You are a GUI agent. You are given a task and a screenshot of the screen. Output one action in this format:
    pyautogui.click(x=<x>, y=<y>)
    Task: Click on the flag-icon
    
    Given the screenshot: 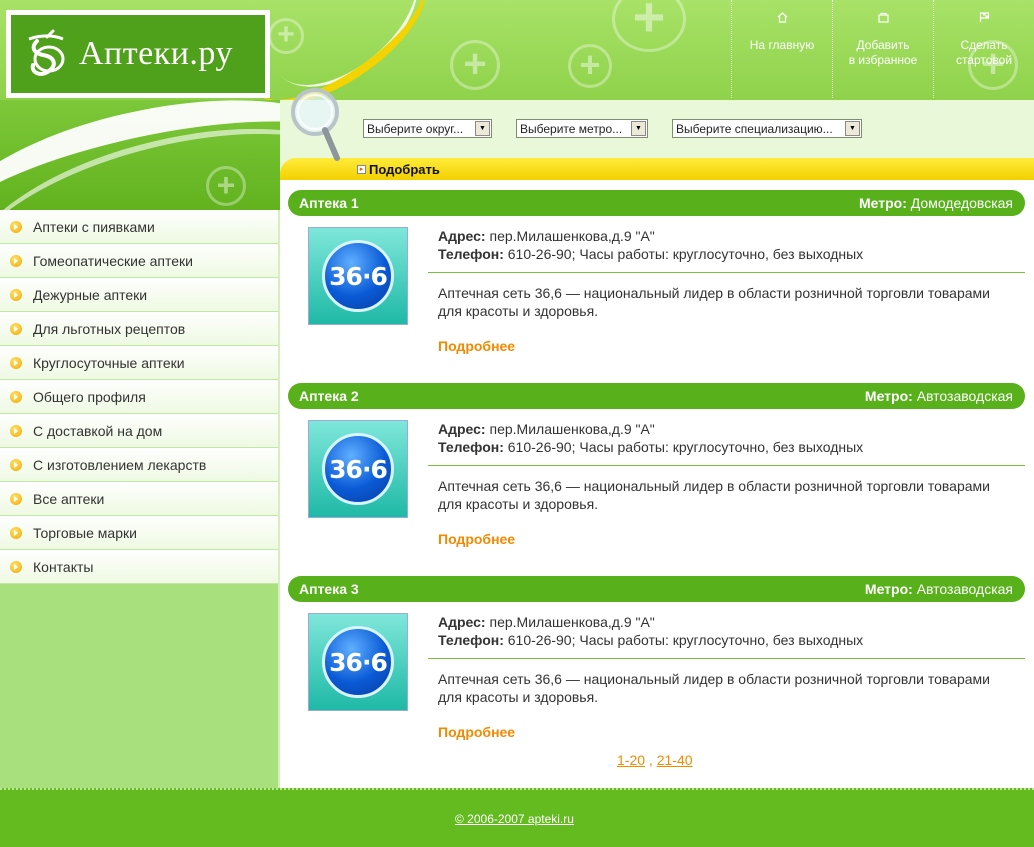 What is the action you would take?
    pyautogui.click(x=984, y=20)
    